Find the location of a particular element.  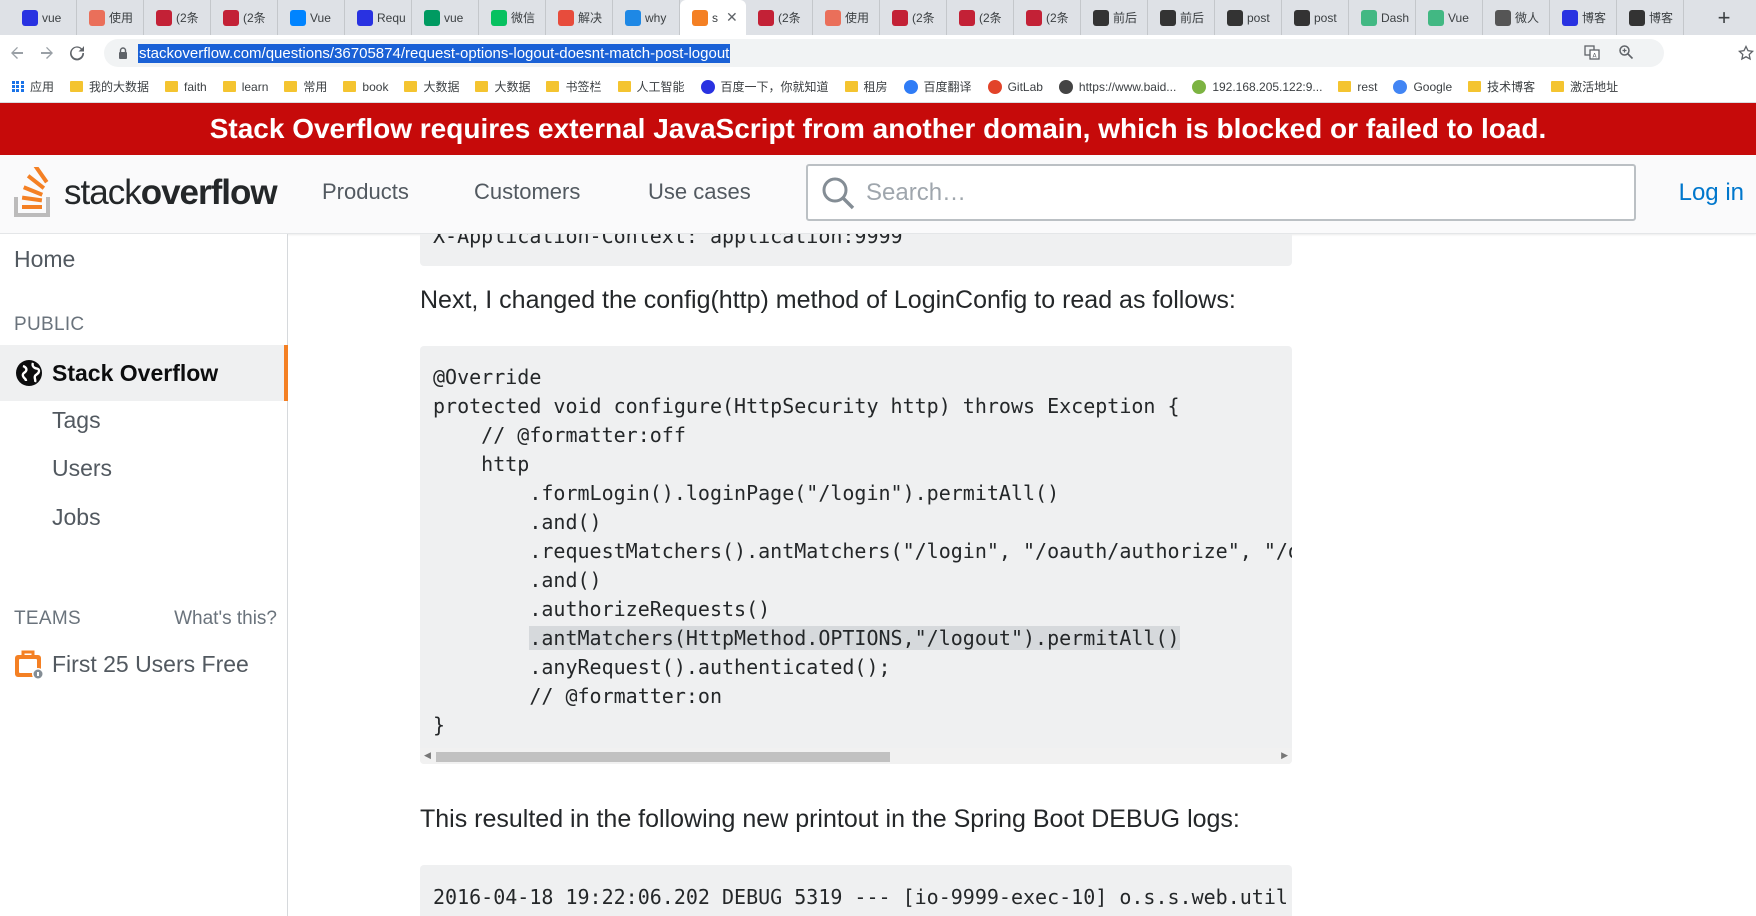

forward-button is located at coordinates (47, 53).